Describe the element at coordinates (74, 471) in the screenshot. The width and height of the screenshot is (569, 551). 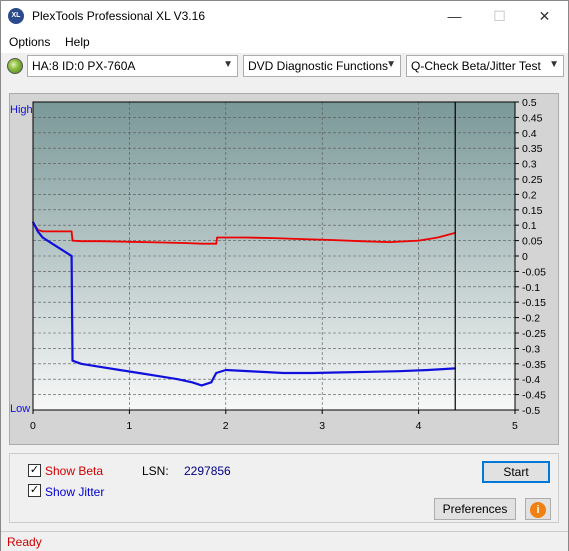
I see `show-beta-label: Show Beta` at that location.